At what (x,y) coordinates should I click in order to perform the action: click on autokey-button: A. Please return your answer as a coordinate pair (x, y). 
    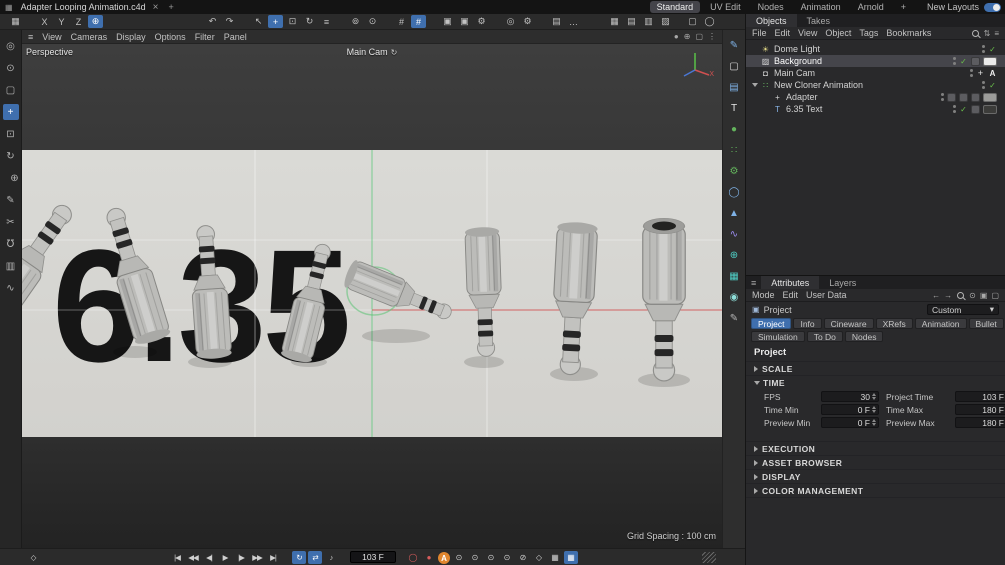
    Looking at the image, I should click on (444, 558).